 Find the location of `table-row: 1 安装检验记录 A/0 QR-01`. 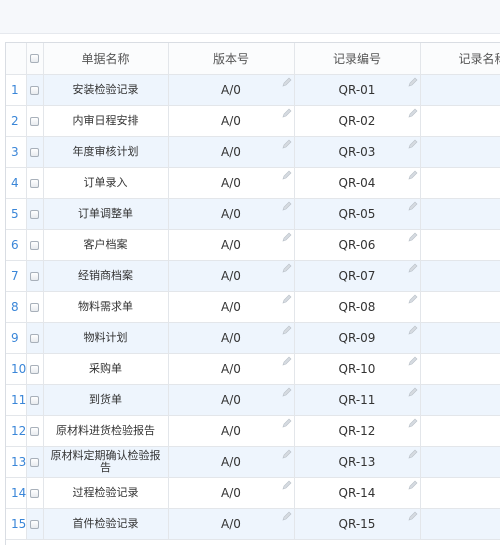

table-row: 1 安装检验记录 A/0 QR-01 is located at coordinates (253, 90).